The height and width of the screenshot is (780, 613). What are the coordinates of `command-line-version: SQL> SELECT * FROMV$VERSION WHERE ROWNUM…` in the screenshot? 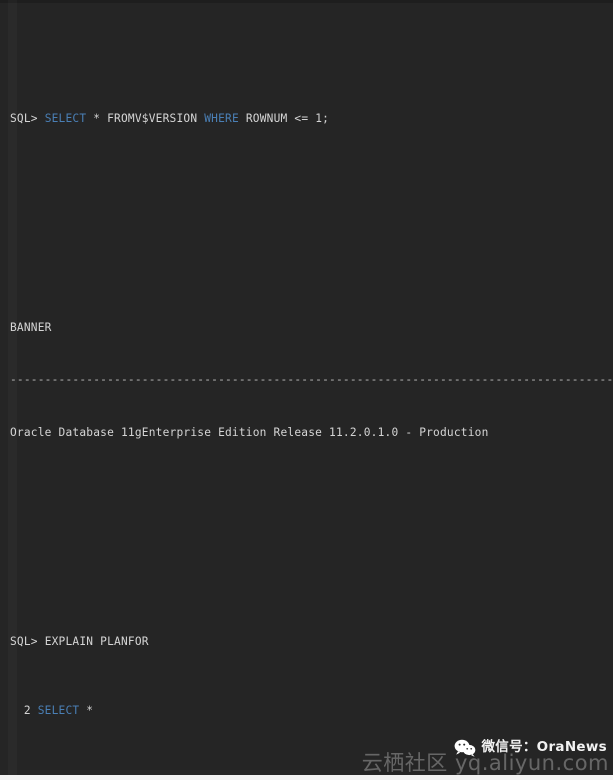 It's located at (306, 118).